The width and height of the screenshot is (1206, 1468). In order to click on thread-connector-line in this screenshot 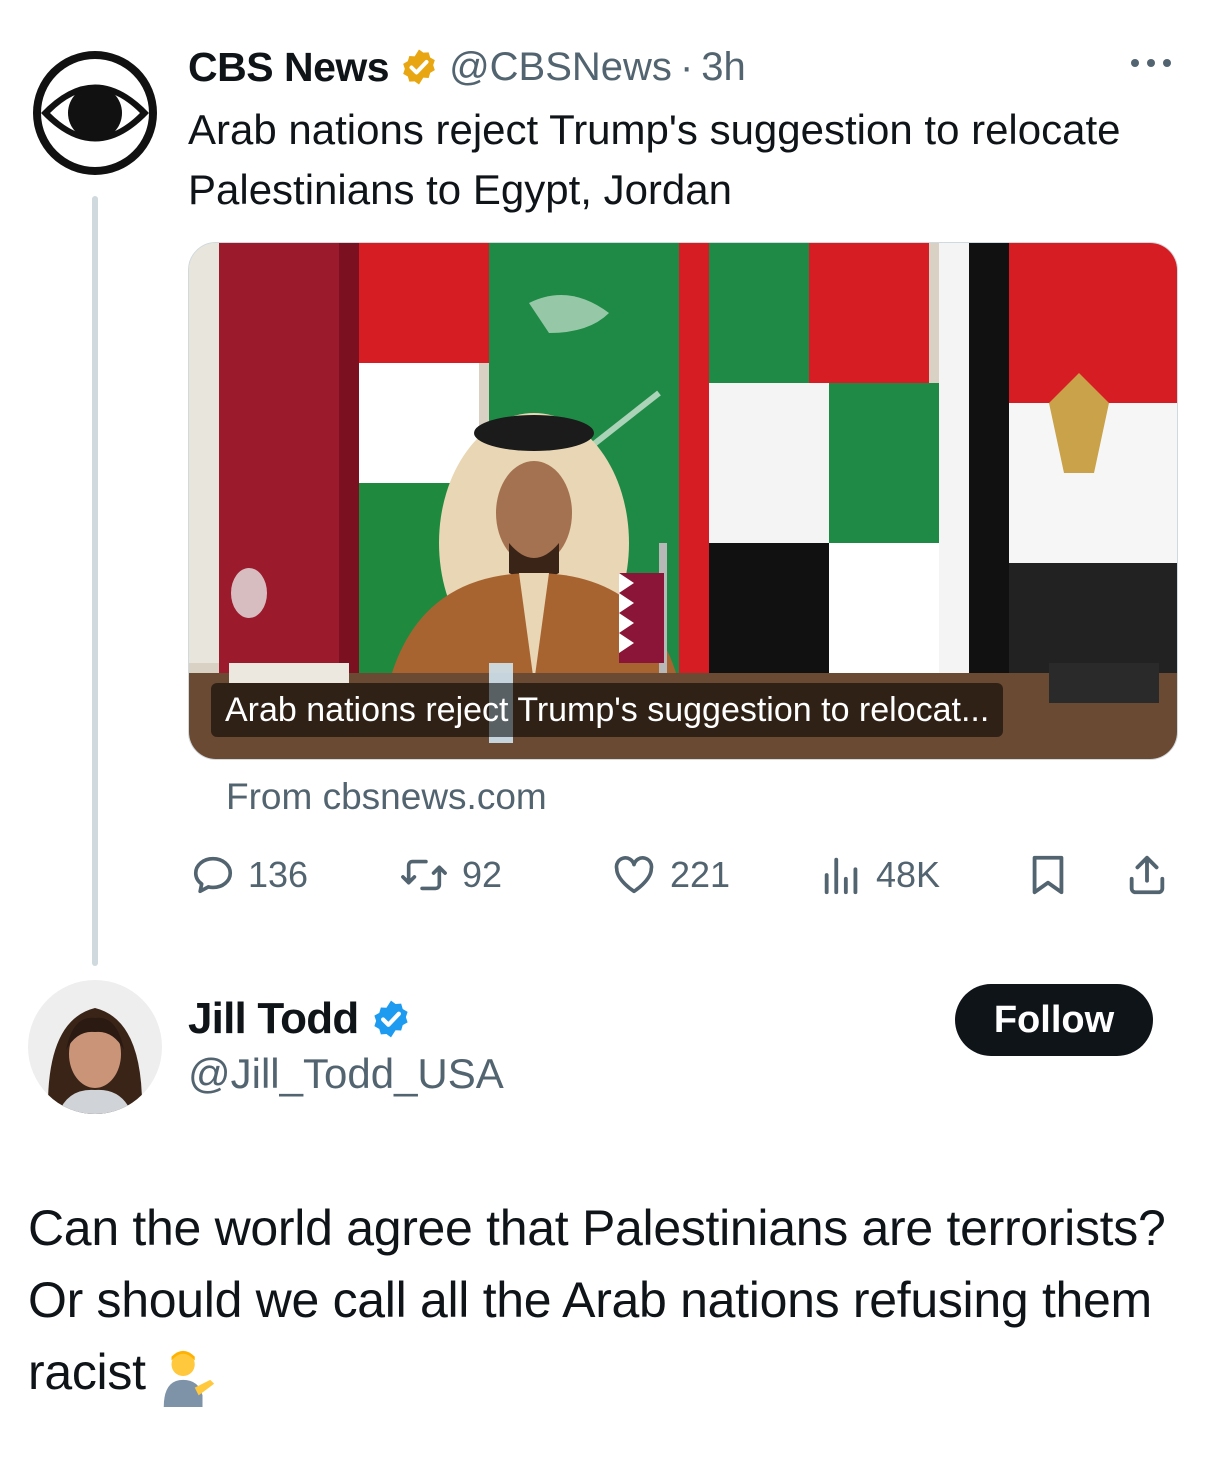, I will do `click(95, 581)`.